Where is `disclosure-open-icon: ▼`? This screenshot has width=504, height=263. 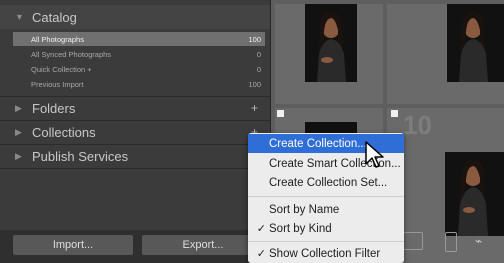
disclosure-open-icon: ▼ is located at coordinates (20, 17).